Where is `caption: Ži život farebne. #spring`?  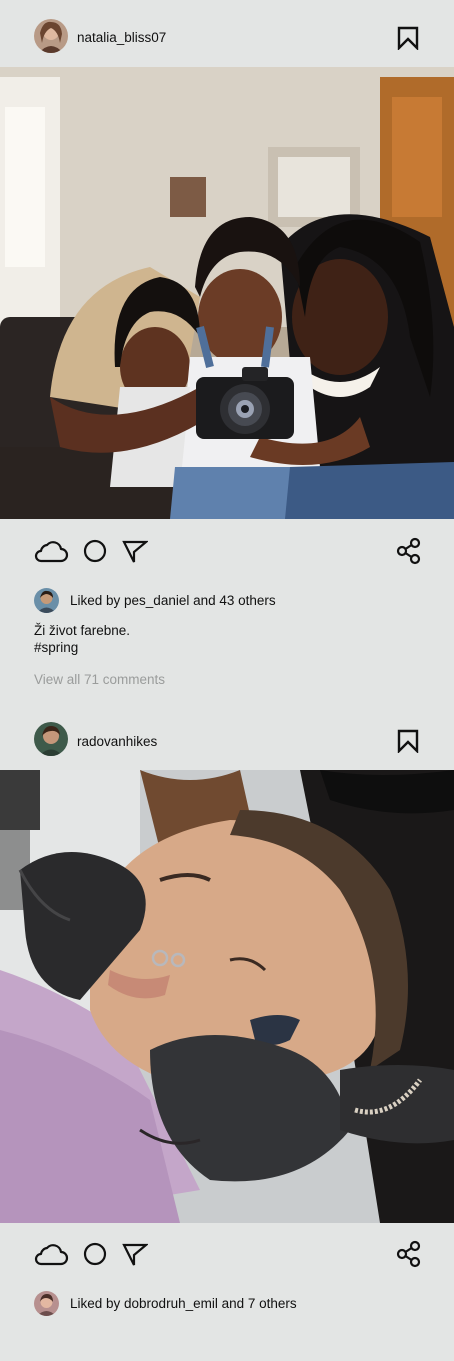 caption: Ži život farebne. #spring is located at coordinates (82, 639).